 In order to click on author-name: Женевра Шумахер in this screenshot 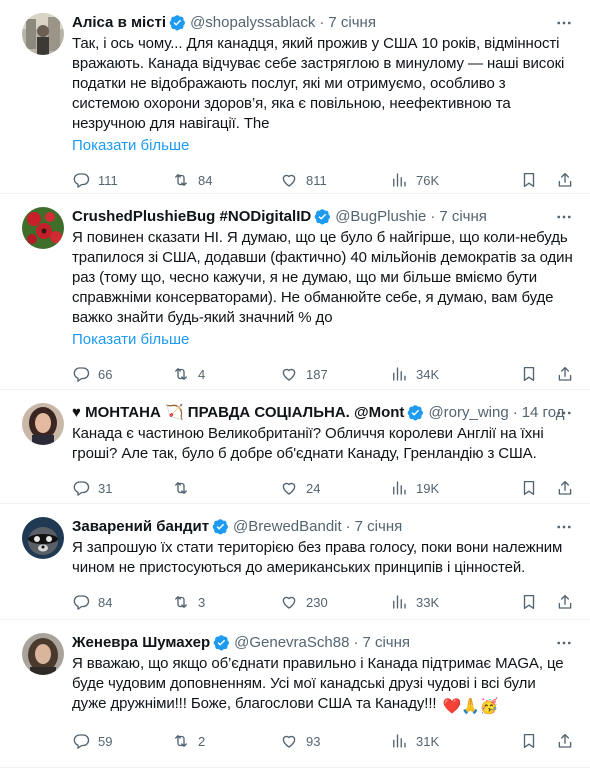, I will do `click(141, 642)`.